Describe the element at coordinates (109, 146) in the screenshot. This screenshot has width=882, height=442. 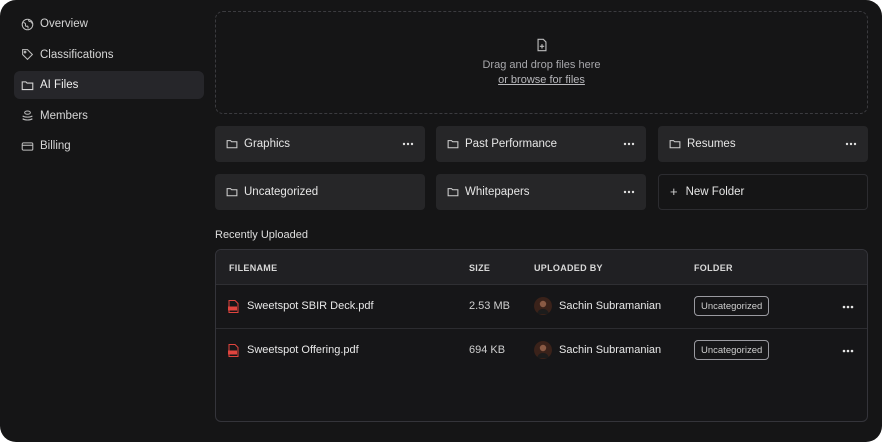
I see `sidebar-item-billing: Billing` at that location.